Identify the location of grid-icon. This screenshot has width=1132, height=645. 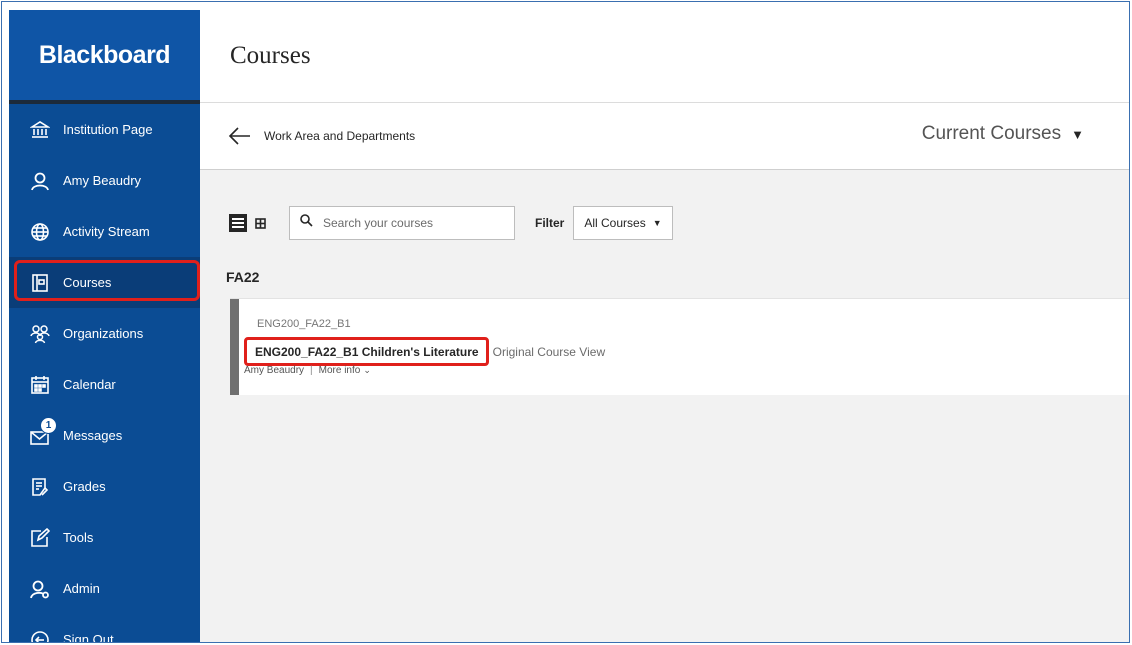
(260, 223).